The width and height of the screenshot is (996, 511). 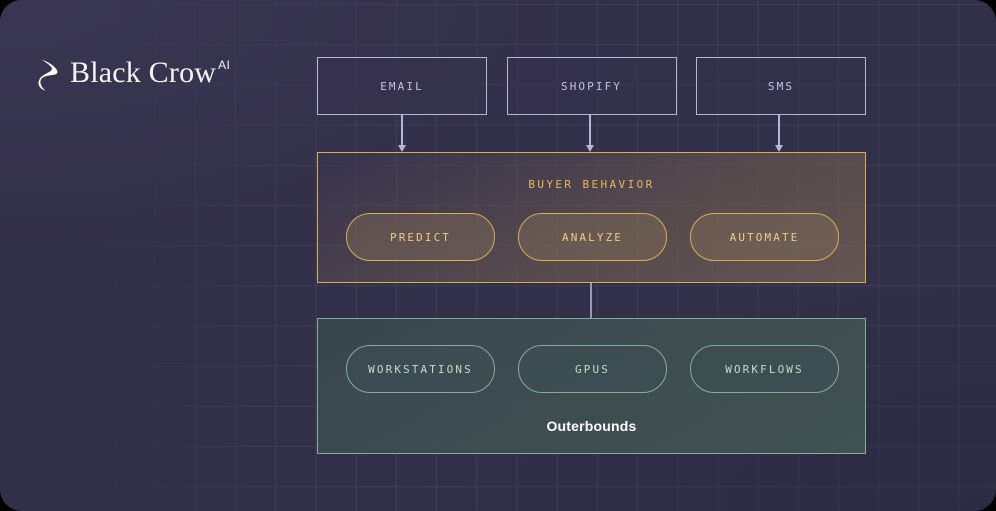 I want to click on source-label: EMAIL, so click(x=402, y=86).